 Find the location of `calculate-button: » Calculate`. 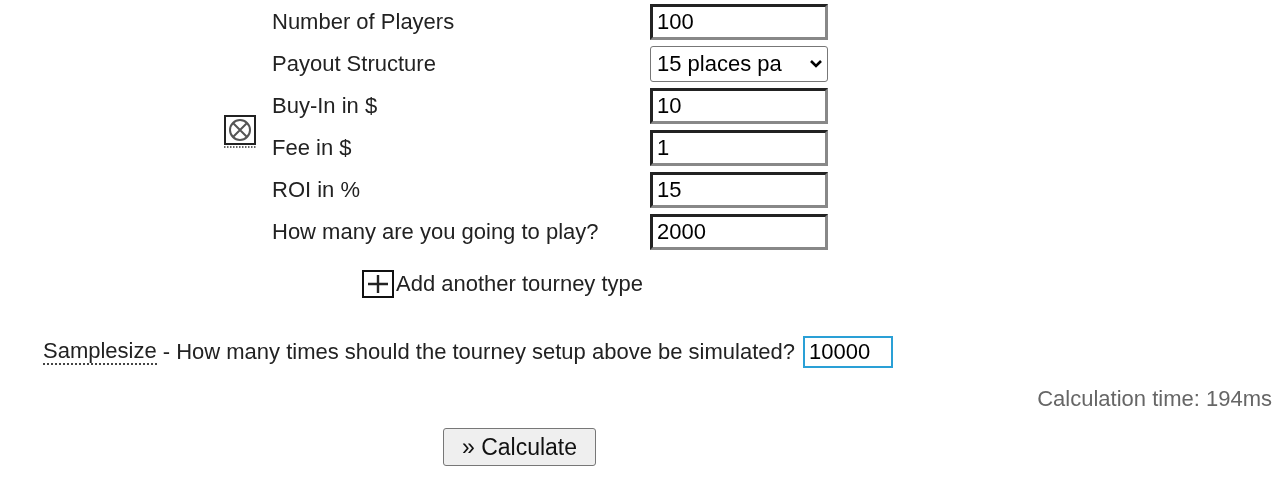

calculate-button: » Calculate is located at coordinates (519, 447).